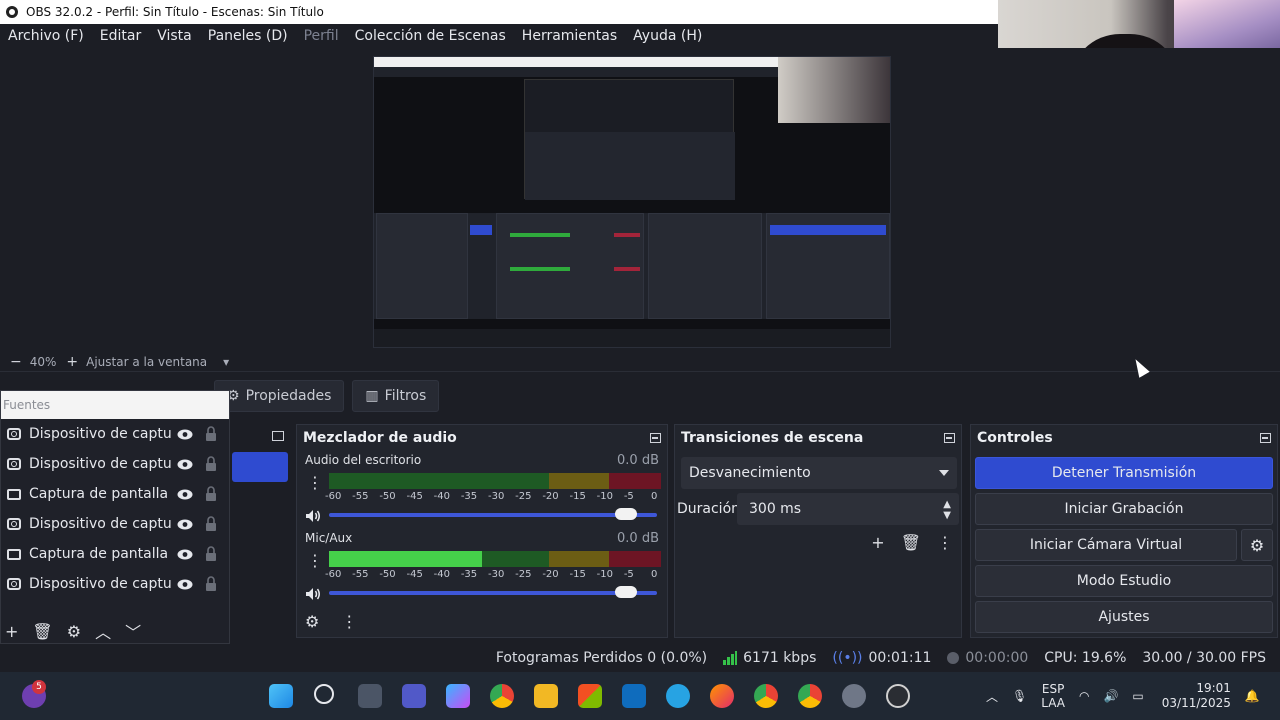  Describe the element at coordinates (260, 467) in the screenshot. I see `selected-scene-row` at that location.